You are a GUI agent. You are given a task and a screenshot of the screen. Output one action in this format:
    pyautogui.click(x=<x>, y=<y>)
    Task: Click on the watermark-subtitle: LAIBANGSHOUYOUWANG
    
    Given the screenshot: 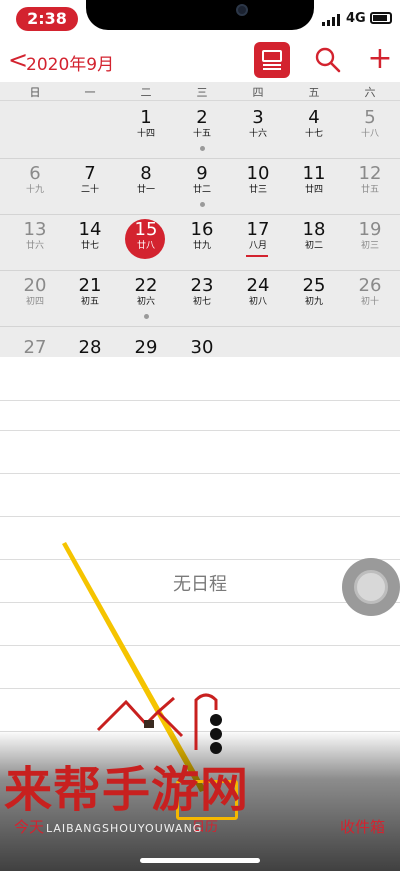 What is the action you would take?
    pyautogui.click(x=124, y=828)
    